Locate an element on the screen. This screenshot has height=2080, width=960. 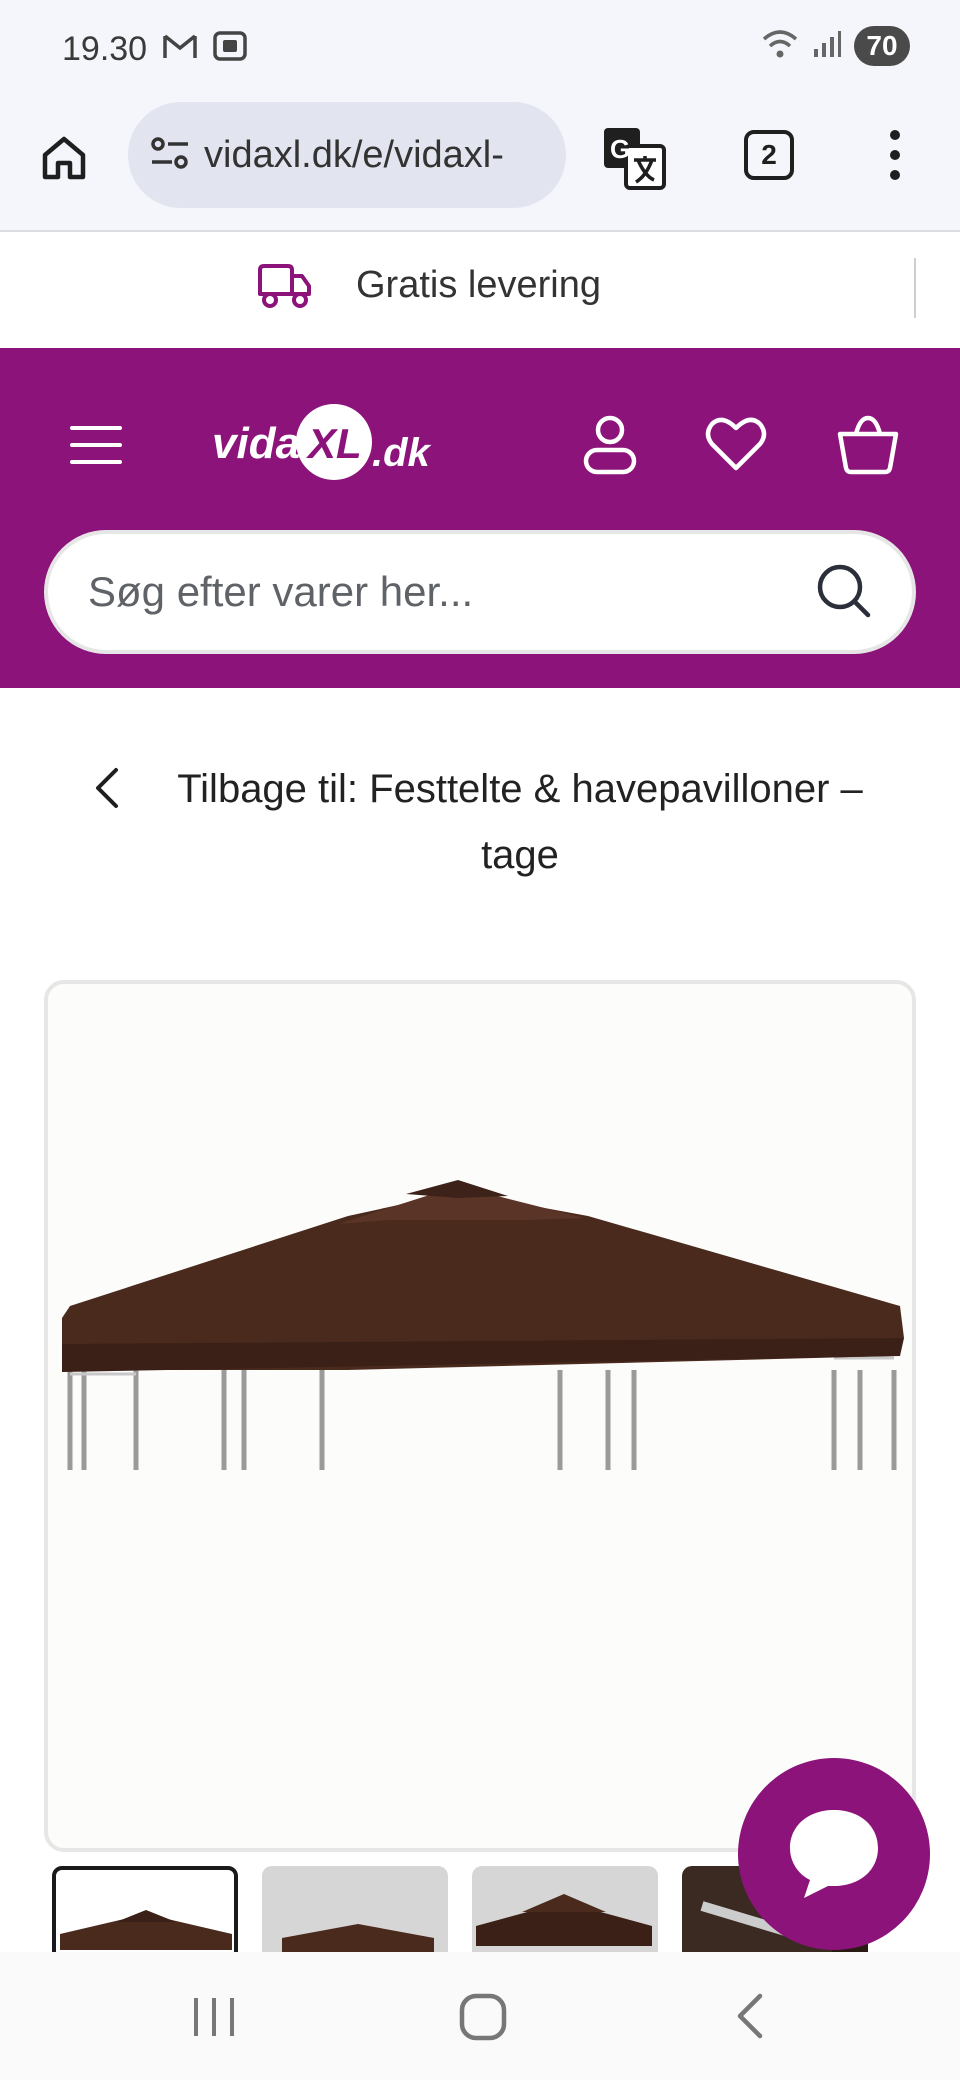
system-nav-bar is located at coordinates (480, 2016).